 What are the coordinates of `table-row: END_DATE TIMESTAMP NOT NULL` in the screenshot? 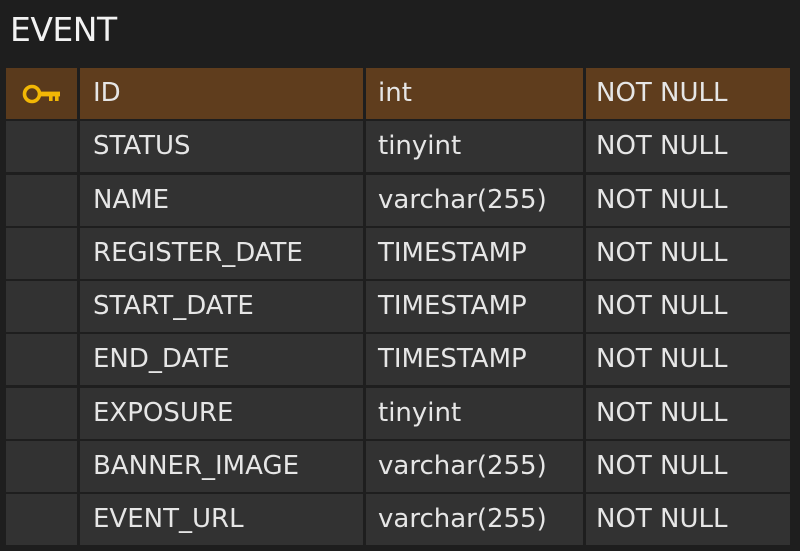 It's located at (398, 360).